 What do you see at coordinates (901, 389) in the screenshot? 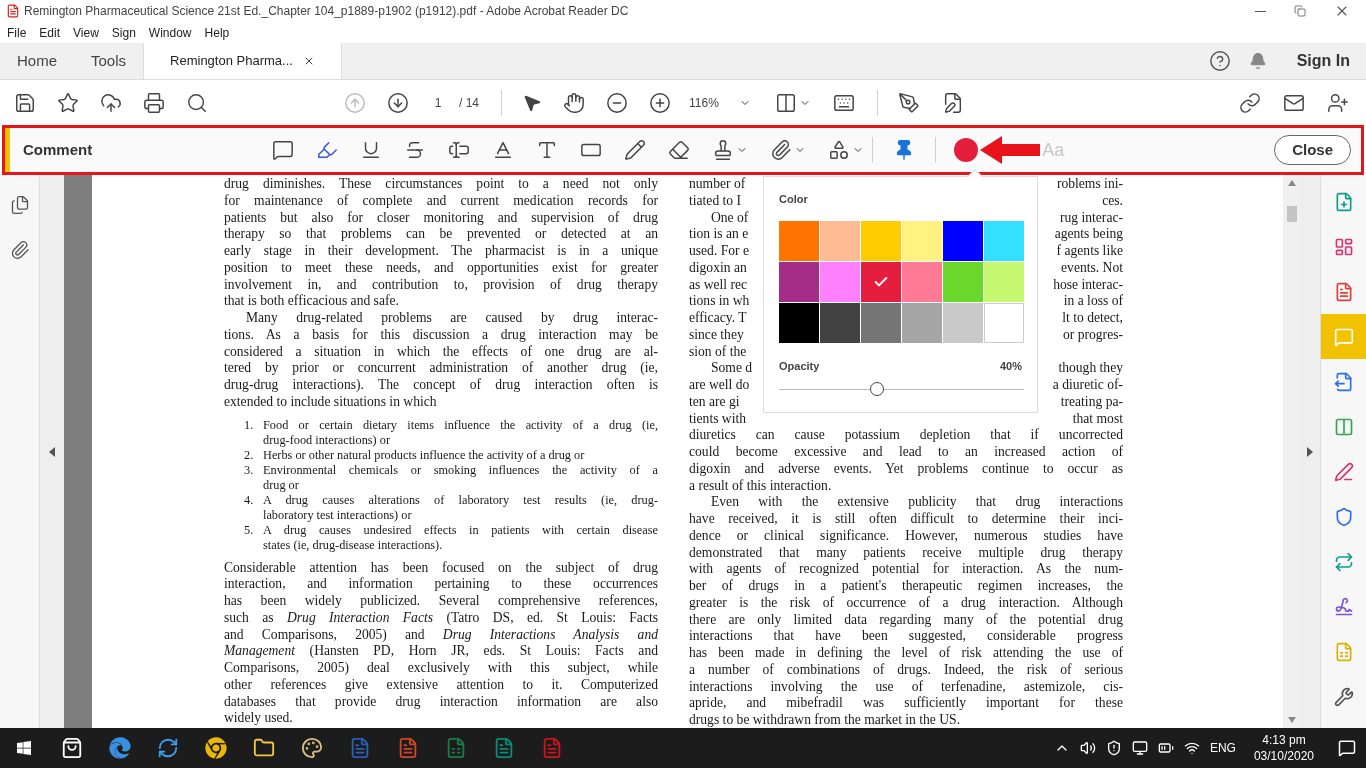
I see `opacity-slider` at bounding box center [901, 389].